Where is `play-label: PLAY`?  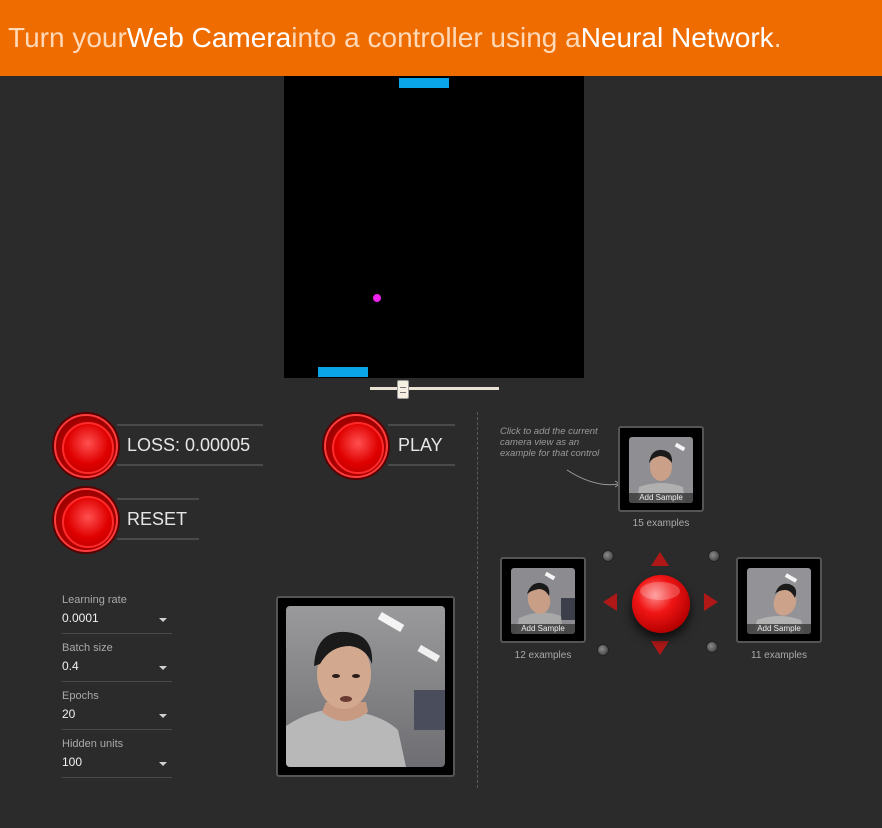
play-label: PLAY is located at coordinates (421, 445).